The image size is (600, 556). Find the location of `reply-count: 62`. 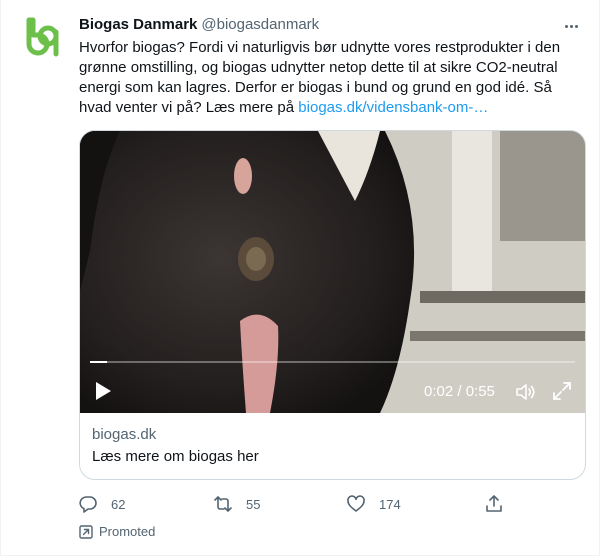

reply-count: 62 is located at coordinates (118, 504).